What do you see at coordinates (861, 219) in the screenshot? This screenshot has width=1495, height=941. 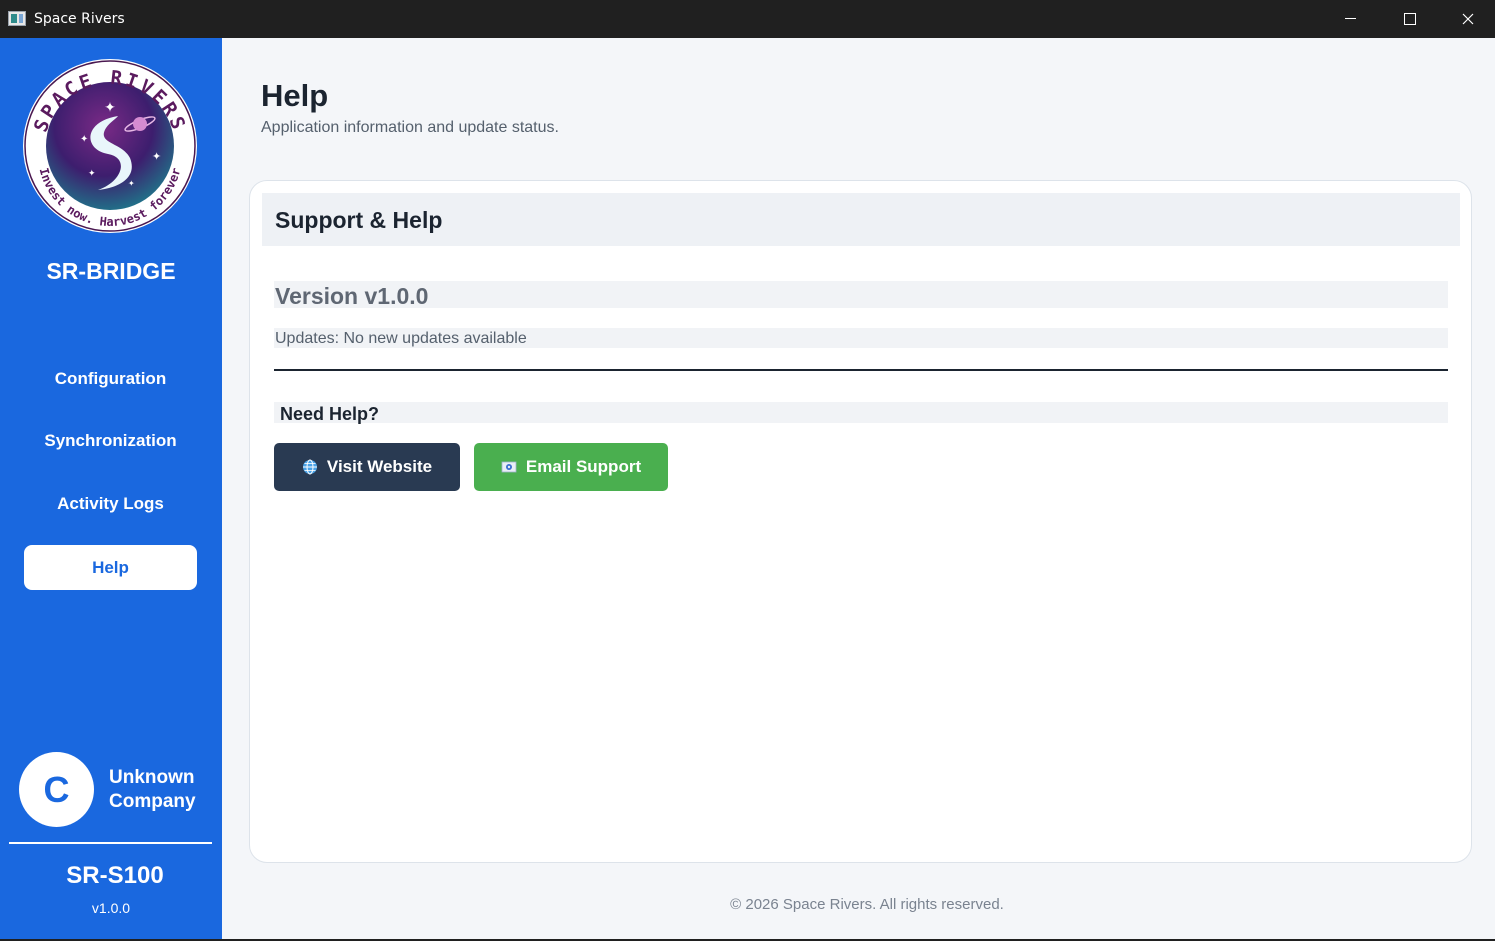 I see `card-header: Support & Help` at bounding box center [861, 219].